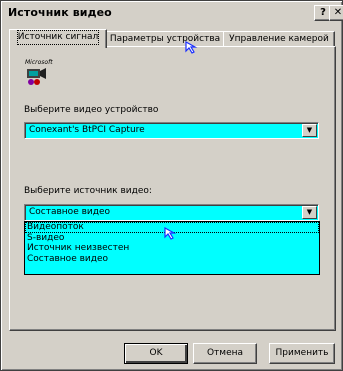 Image resolution: width=343 pixels, height=371 pixels. I want to click on list-item: Составное видео, so click(172, 259).